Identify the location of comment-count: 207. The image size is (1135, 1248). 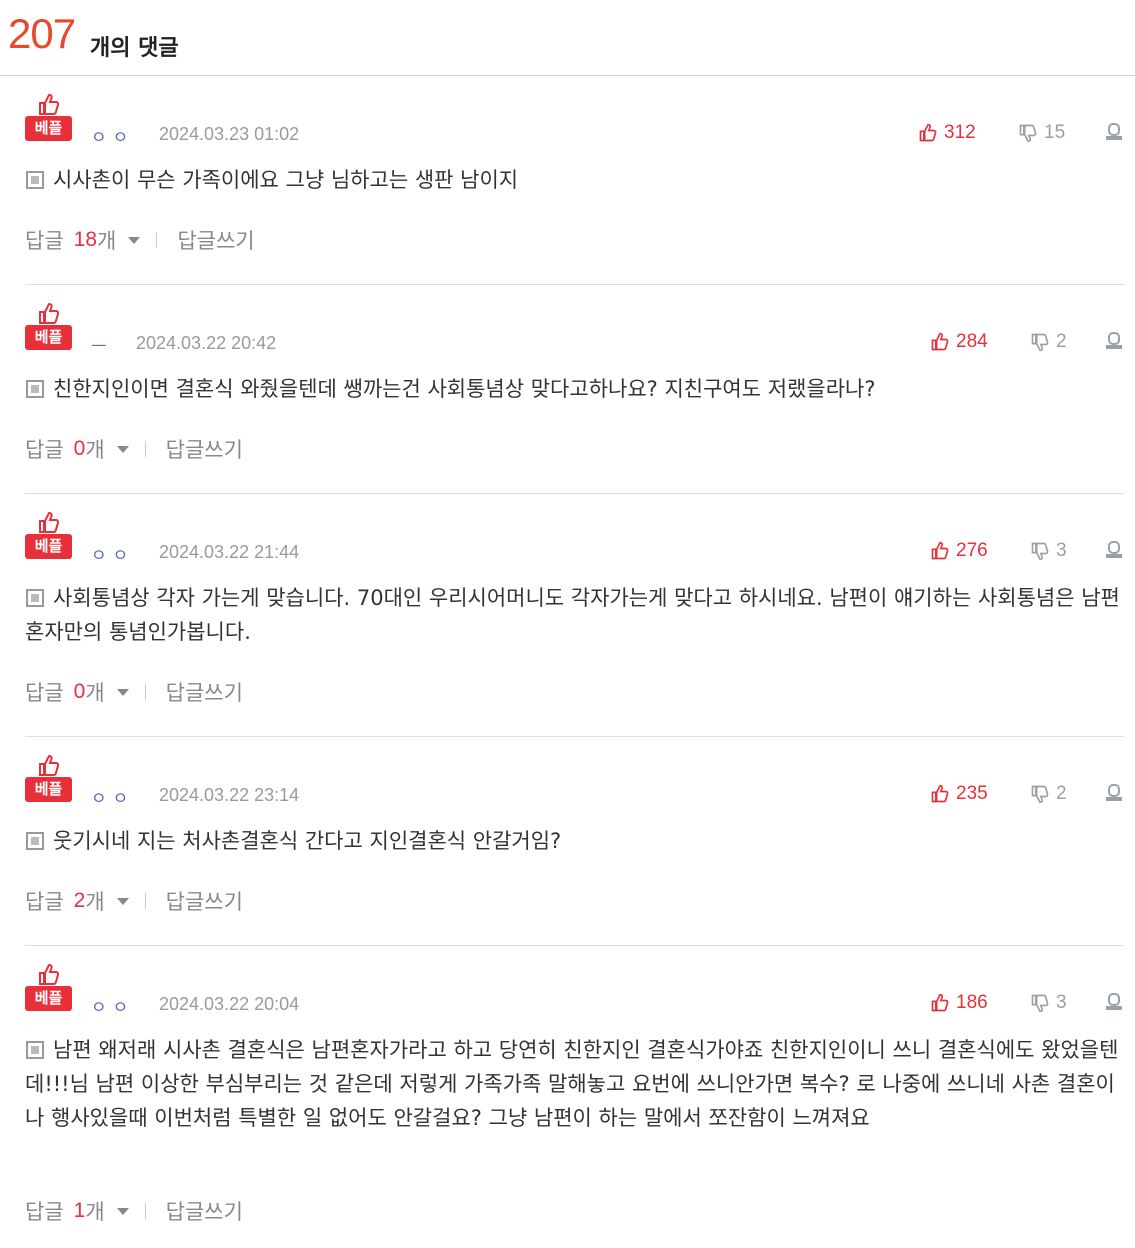
(42, 33).